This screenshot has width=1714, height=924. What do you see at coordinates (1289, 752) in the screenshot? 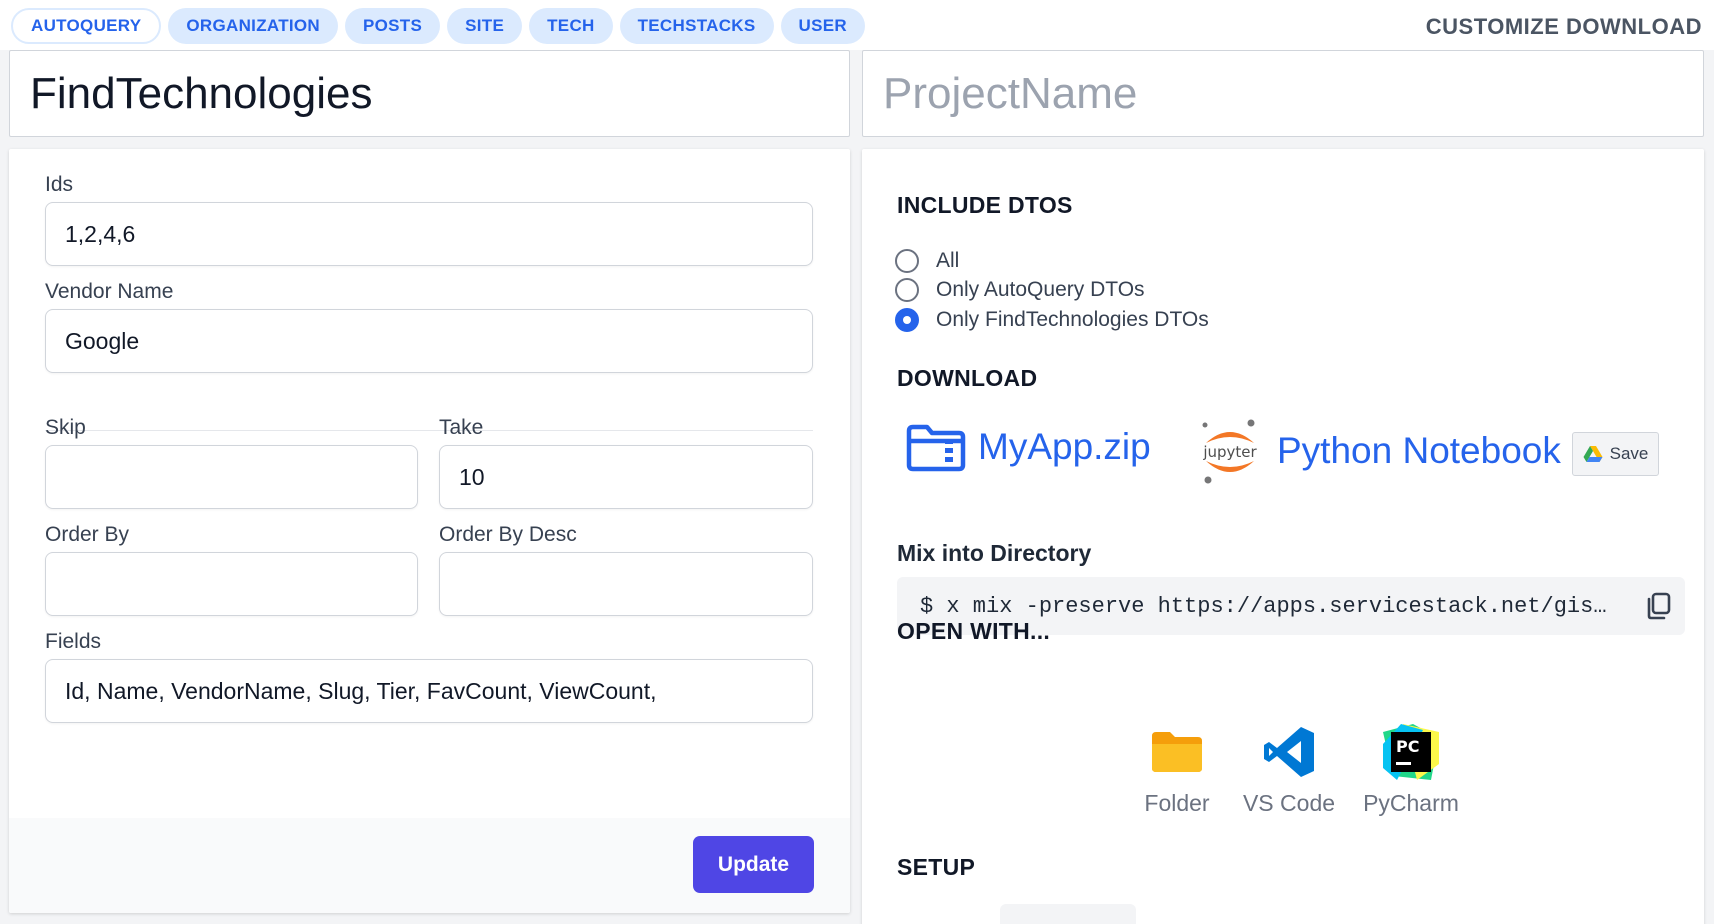
I see `vscode-icon` at bounding box center [1289, 752].